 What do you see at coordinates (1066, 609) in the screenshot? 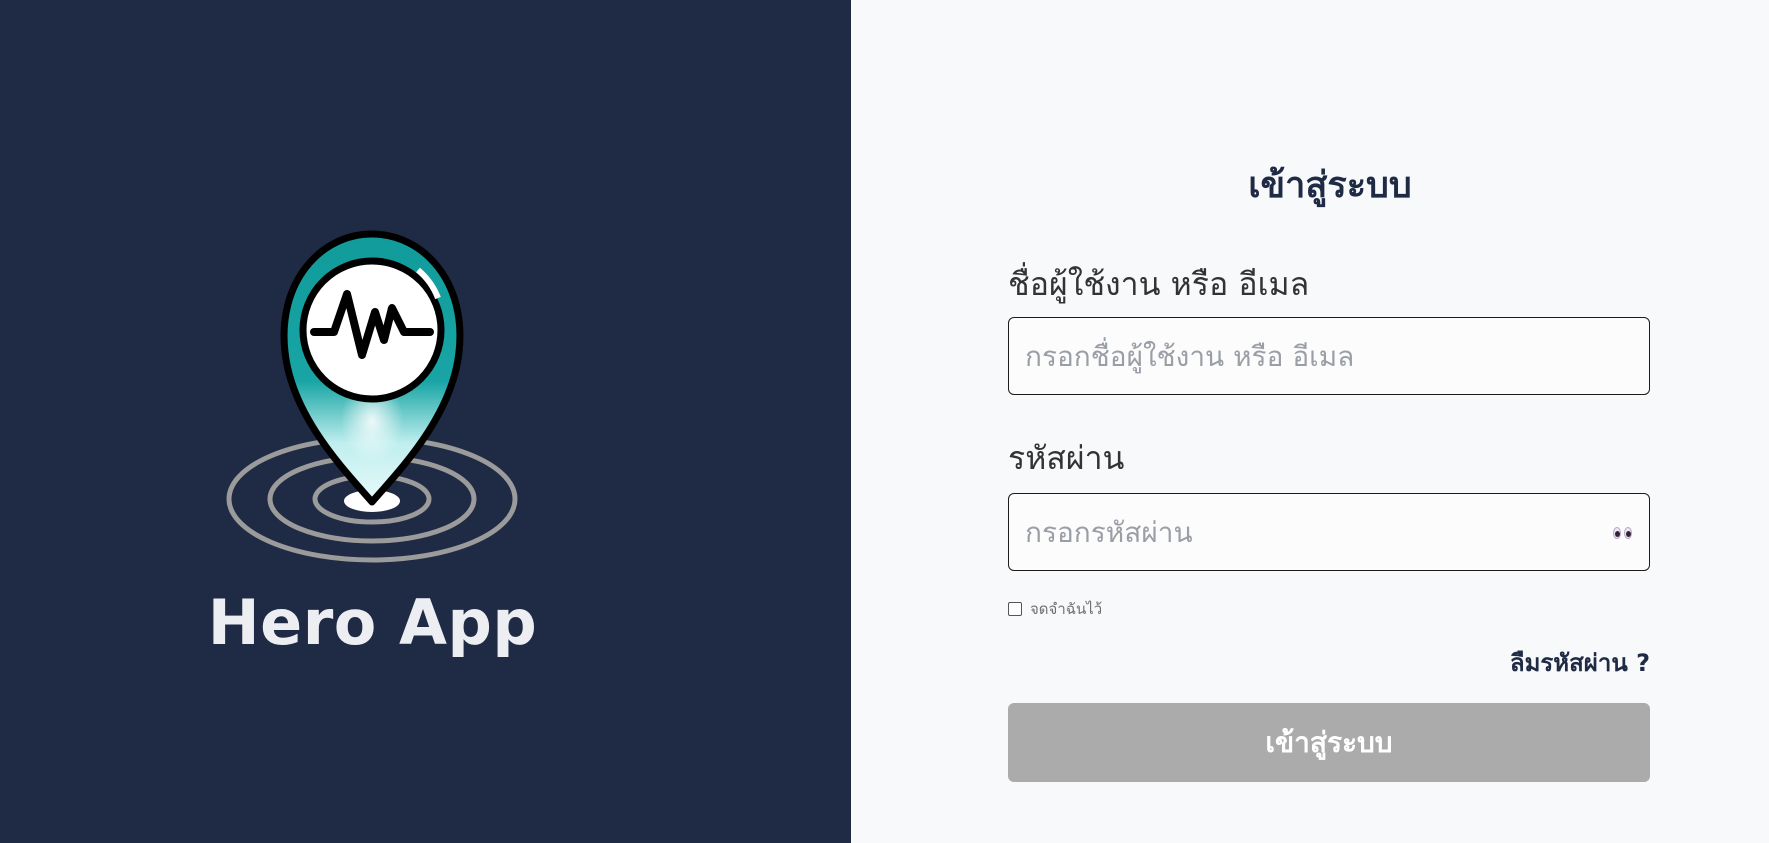
I see `remember-me-label: จดจำฉันไว้` at bounding box center [1066, 609].